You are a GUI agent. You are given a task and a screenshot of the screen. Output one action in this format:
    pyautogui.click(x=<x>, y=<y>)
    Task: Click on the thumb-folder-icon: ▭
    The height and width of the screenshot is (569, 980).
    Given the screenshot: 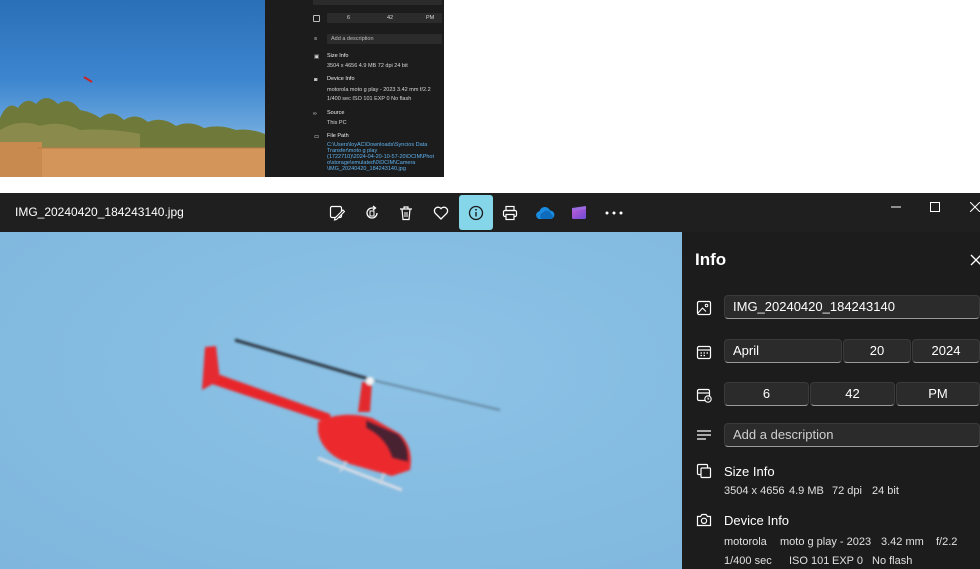 What is the action you would take?
    pyautogui.click(x=317, y=137)
    